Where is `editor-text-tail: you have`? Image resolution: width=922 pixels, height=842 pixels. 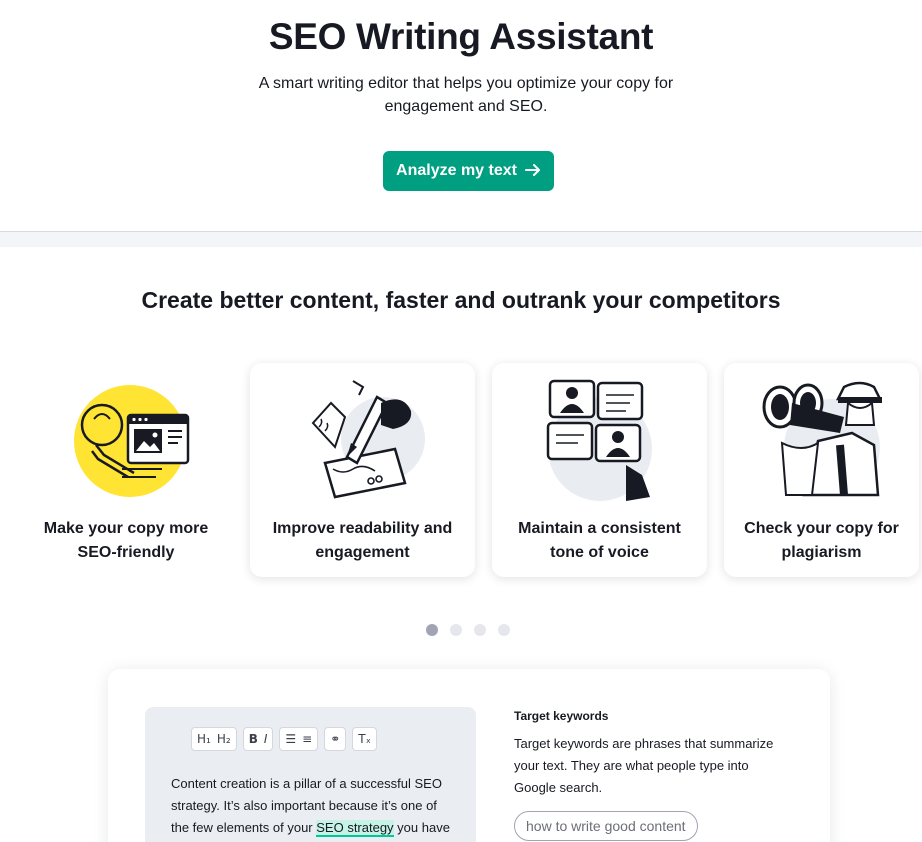 editor-text-tail: you have is located at coordinates (421, 827).